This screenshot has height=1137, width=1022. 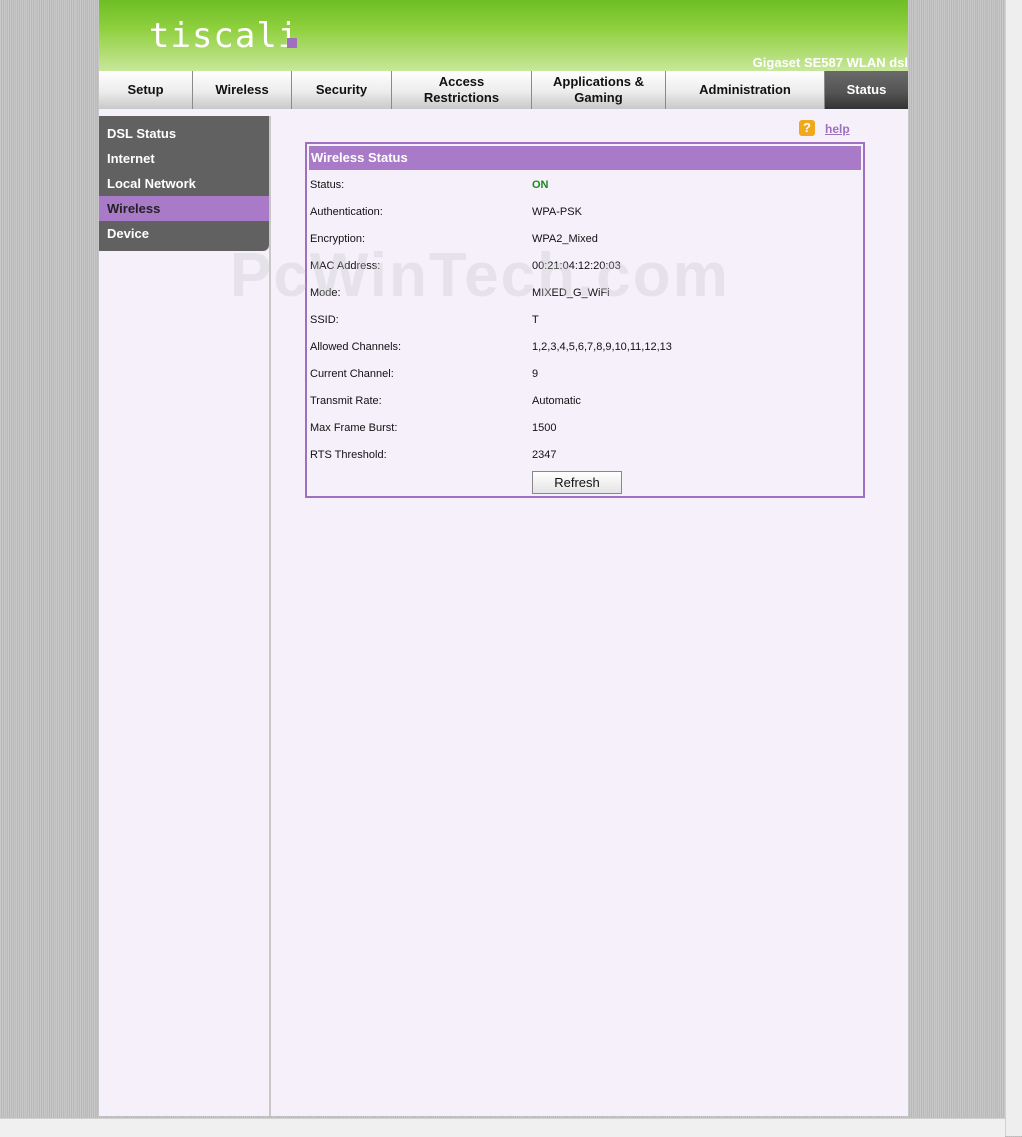 I want to click on window-bottom-edge, so click(x=502, y=1127).